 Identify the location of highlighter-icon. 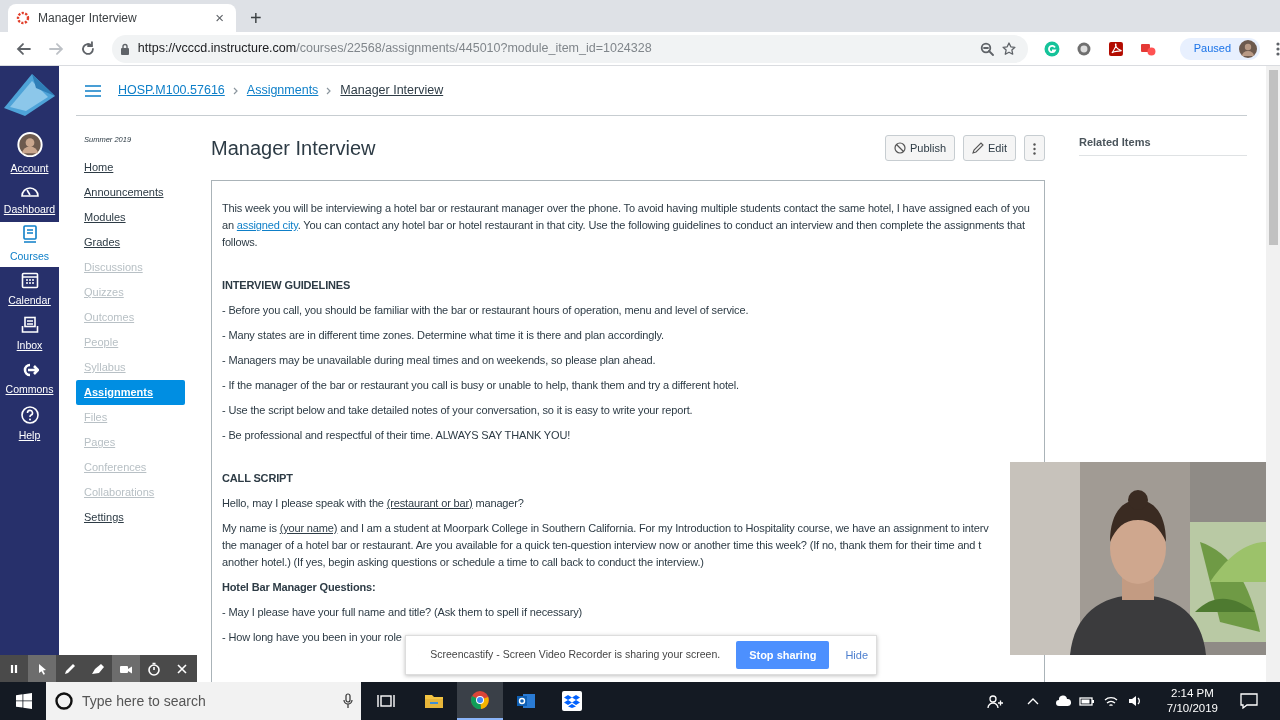
(98, 668).